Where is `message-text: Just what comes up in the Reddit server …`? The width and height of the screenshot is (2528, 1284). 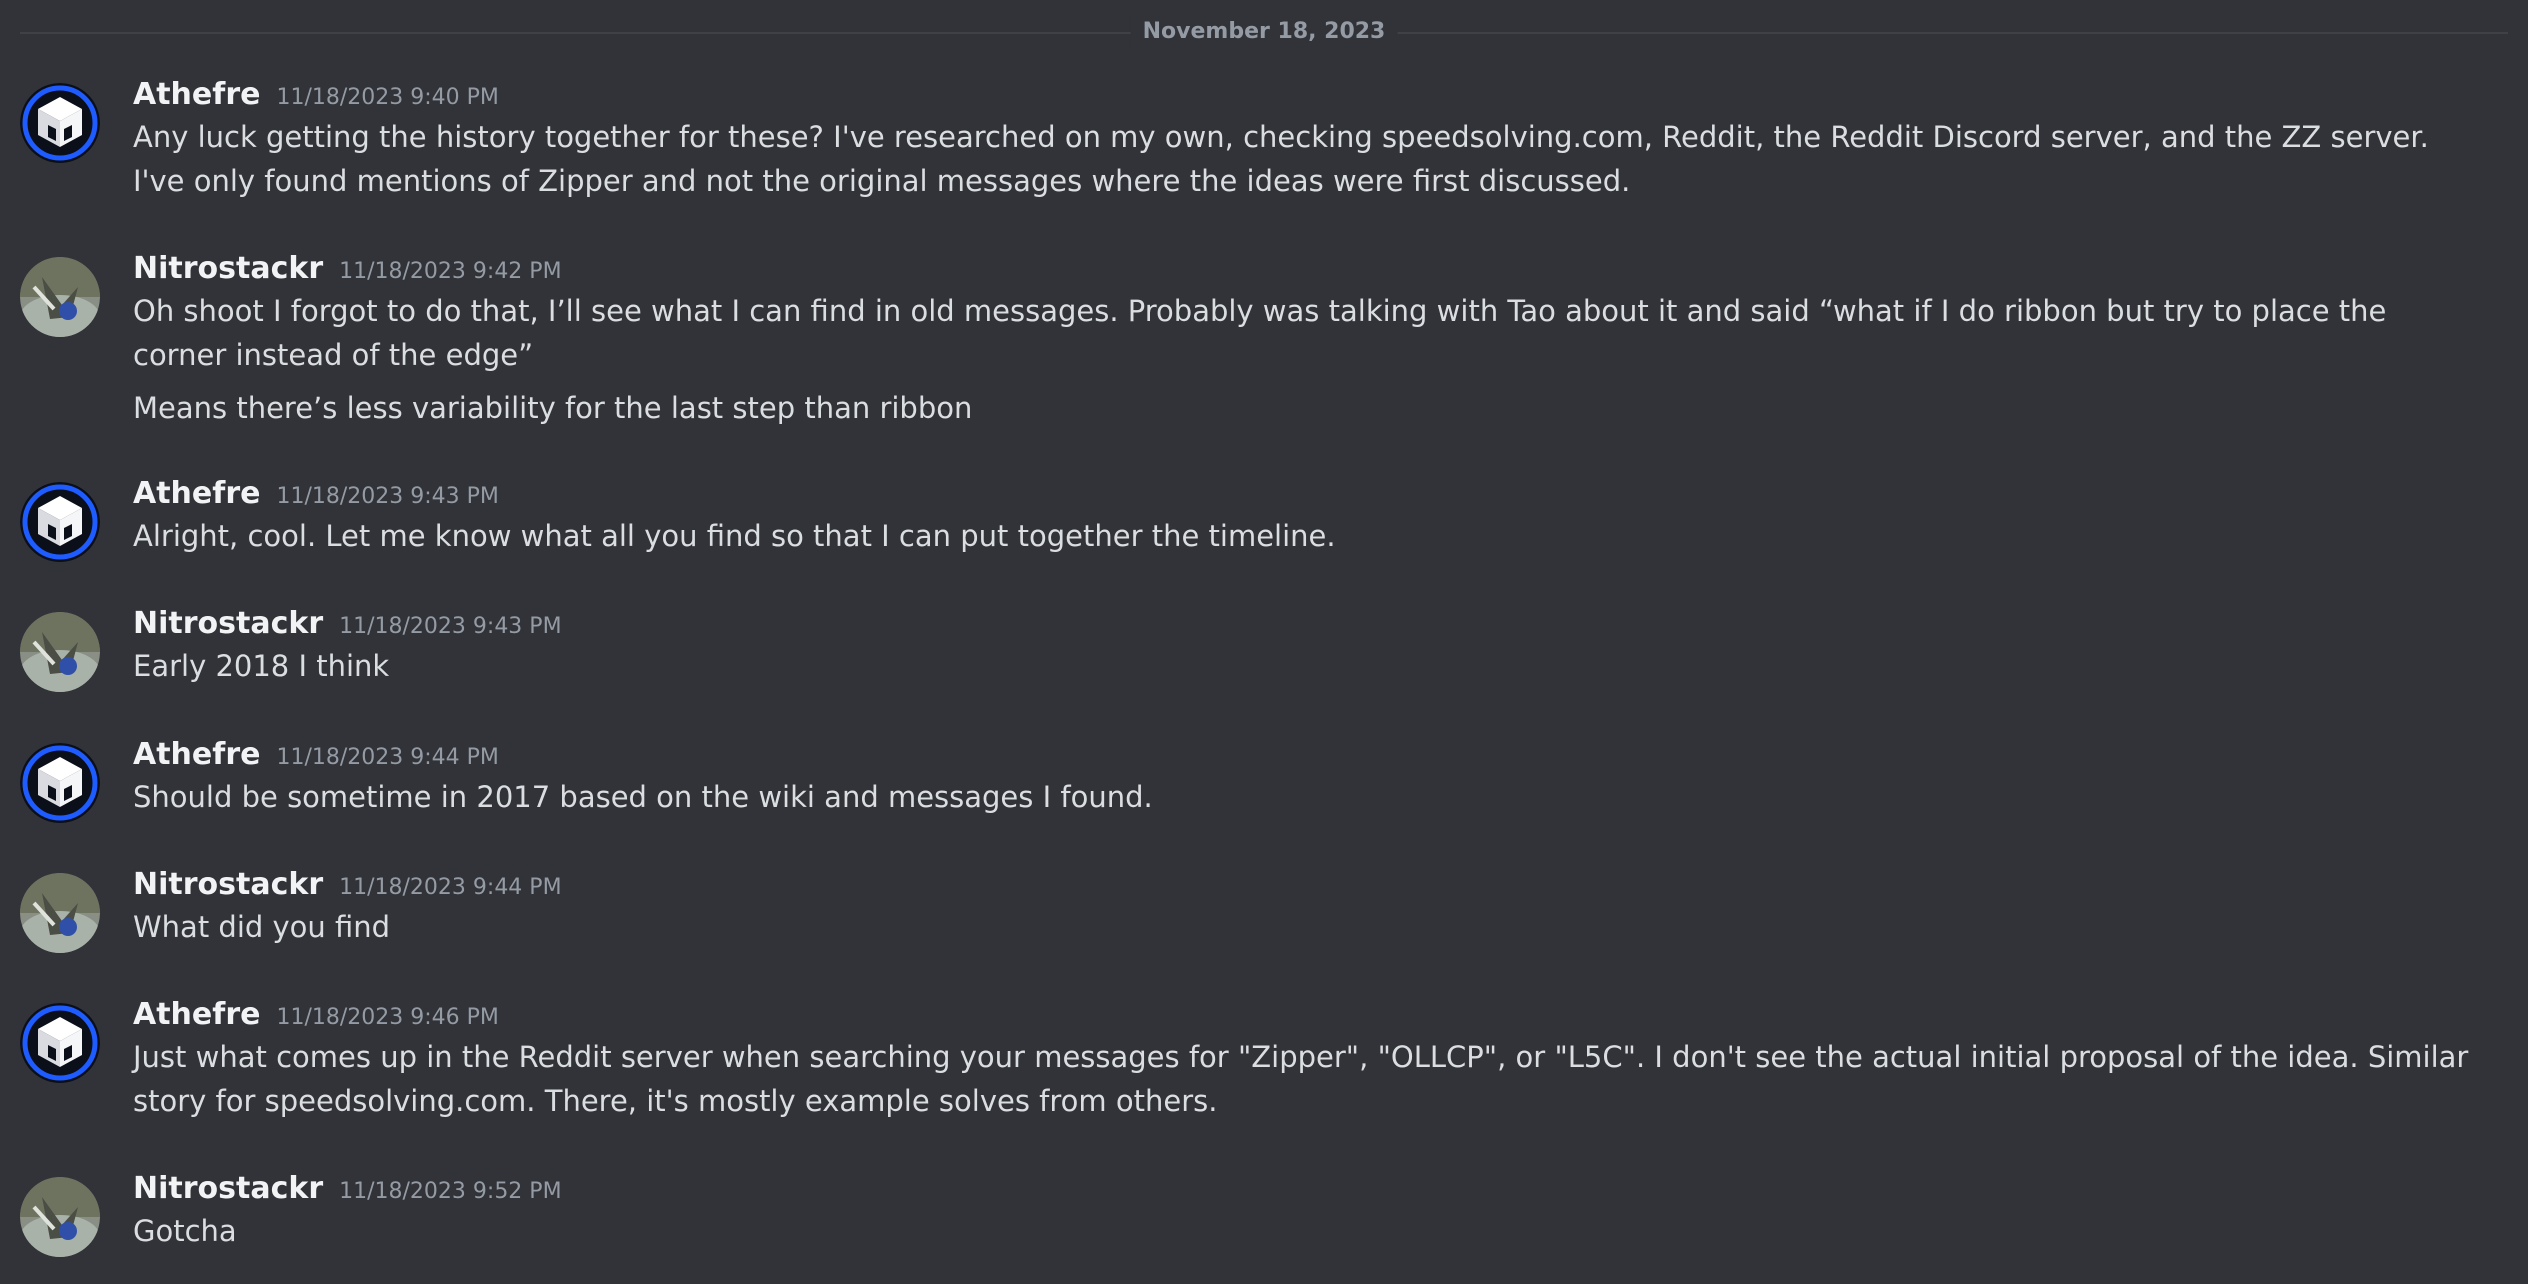
message-text: Just what comes up in the Reddit server … is located at coordinates (1301, 1079).